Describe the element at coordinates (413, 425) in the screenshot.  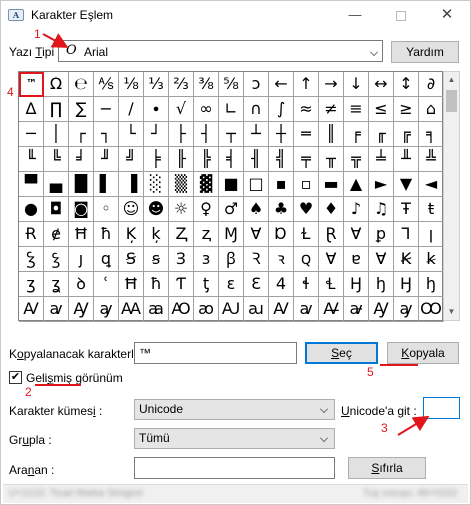
I see `arrow-to-goto-field` at that location.